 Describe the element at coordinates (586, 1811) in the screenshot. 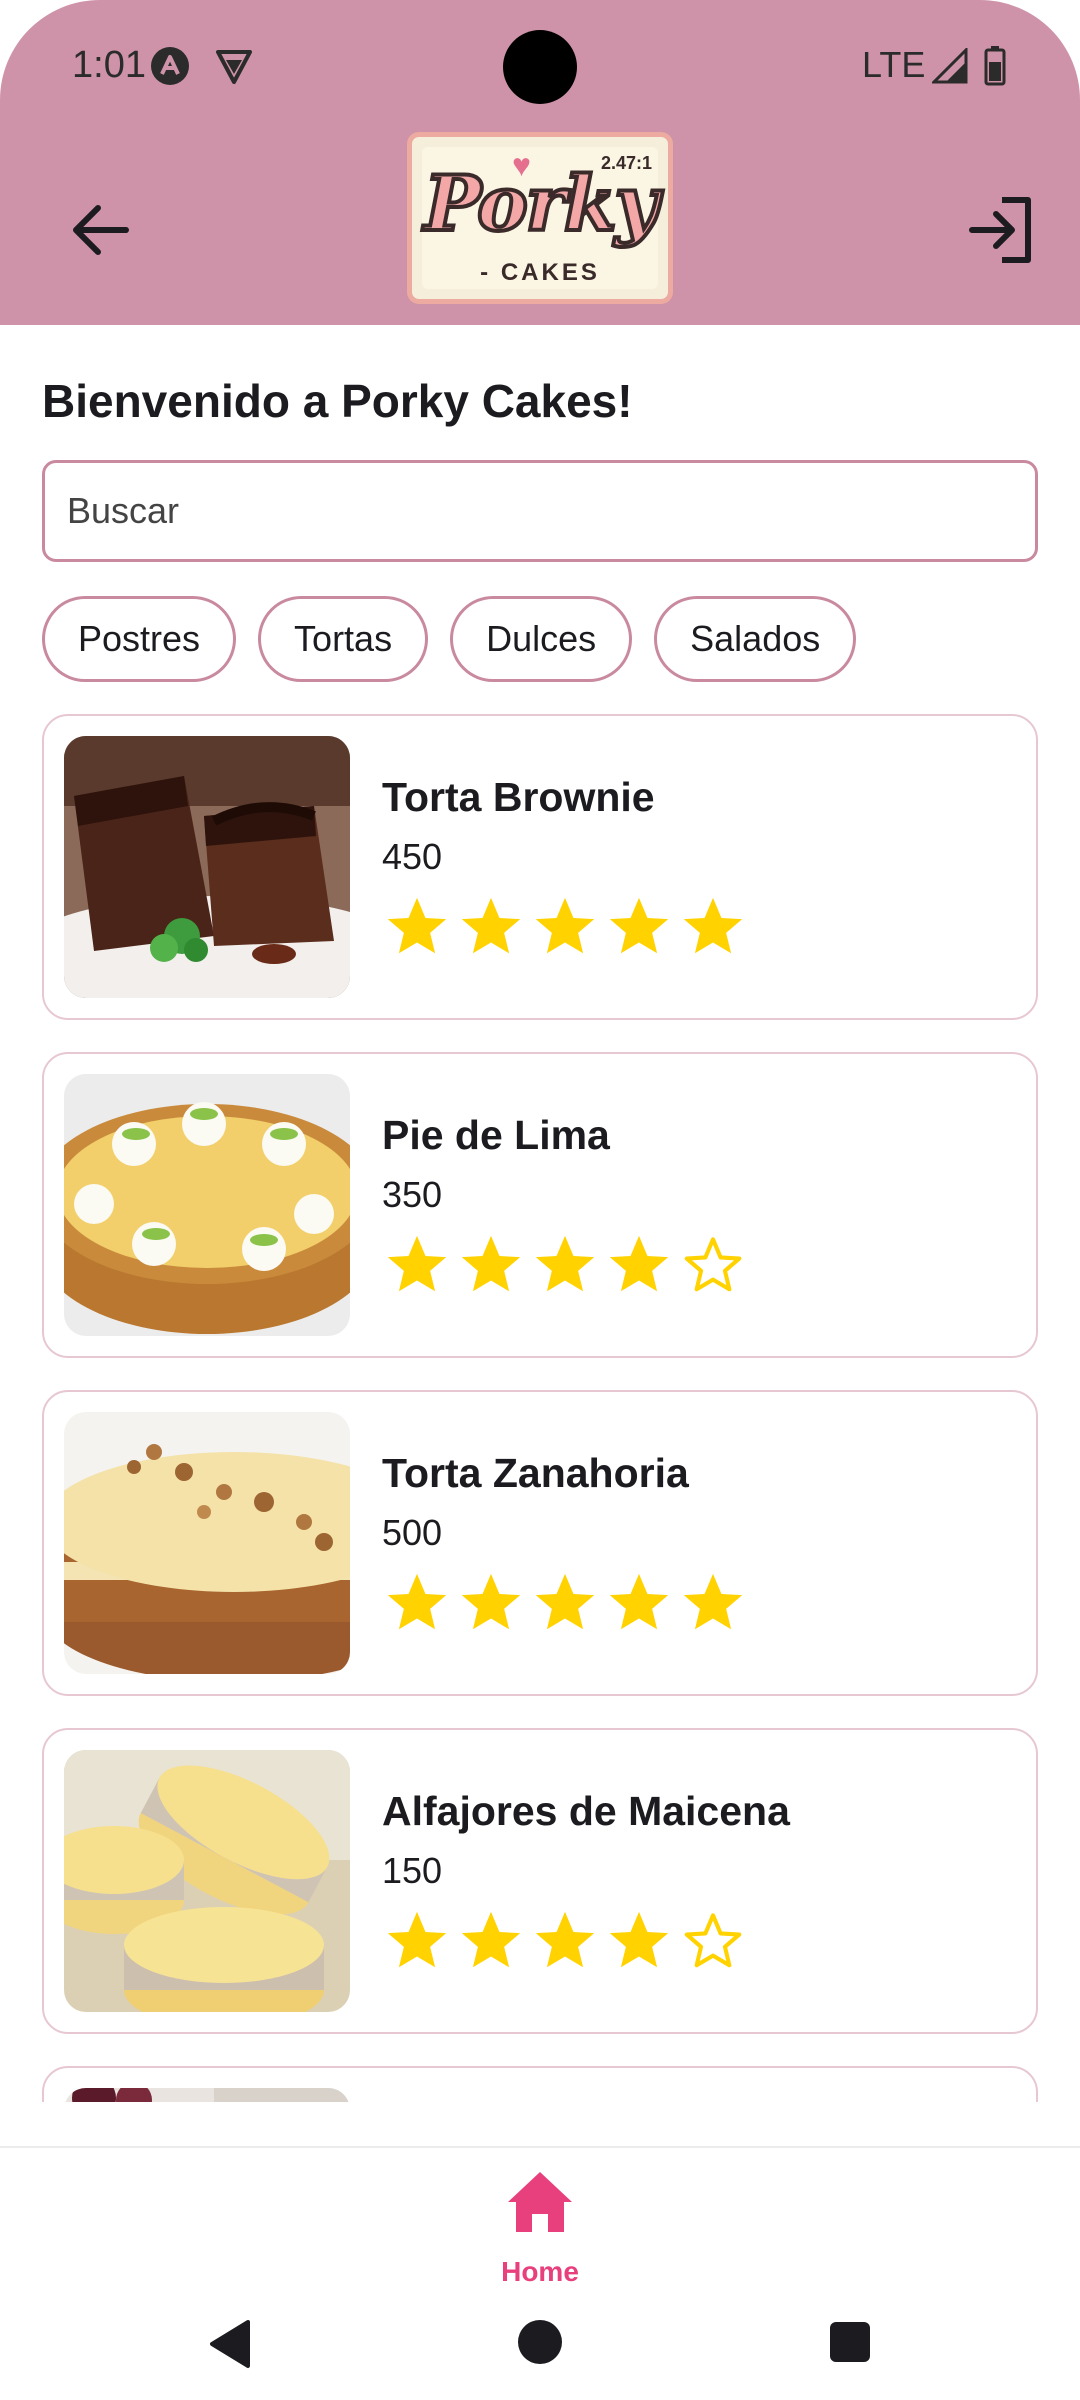

I see `product-name: Alfajores de Maicena` at that location.